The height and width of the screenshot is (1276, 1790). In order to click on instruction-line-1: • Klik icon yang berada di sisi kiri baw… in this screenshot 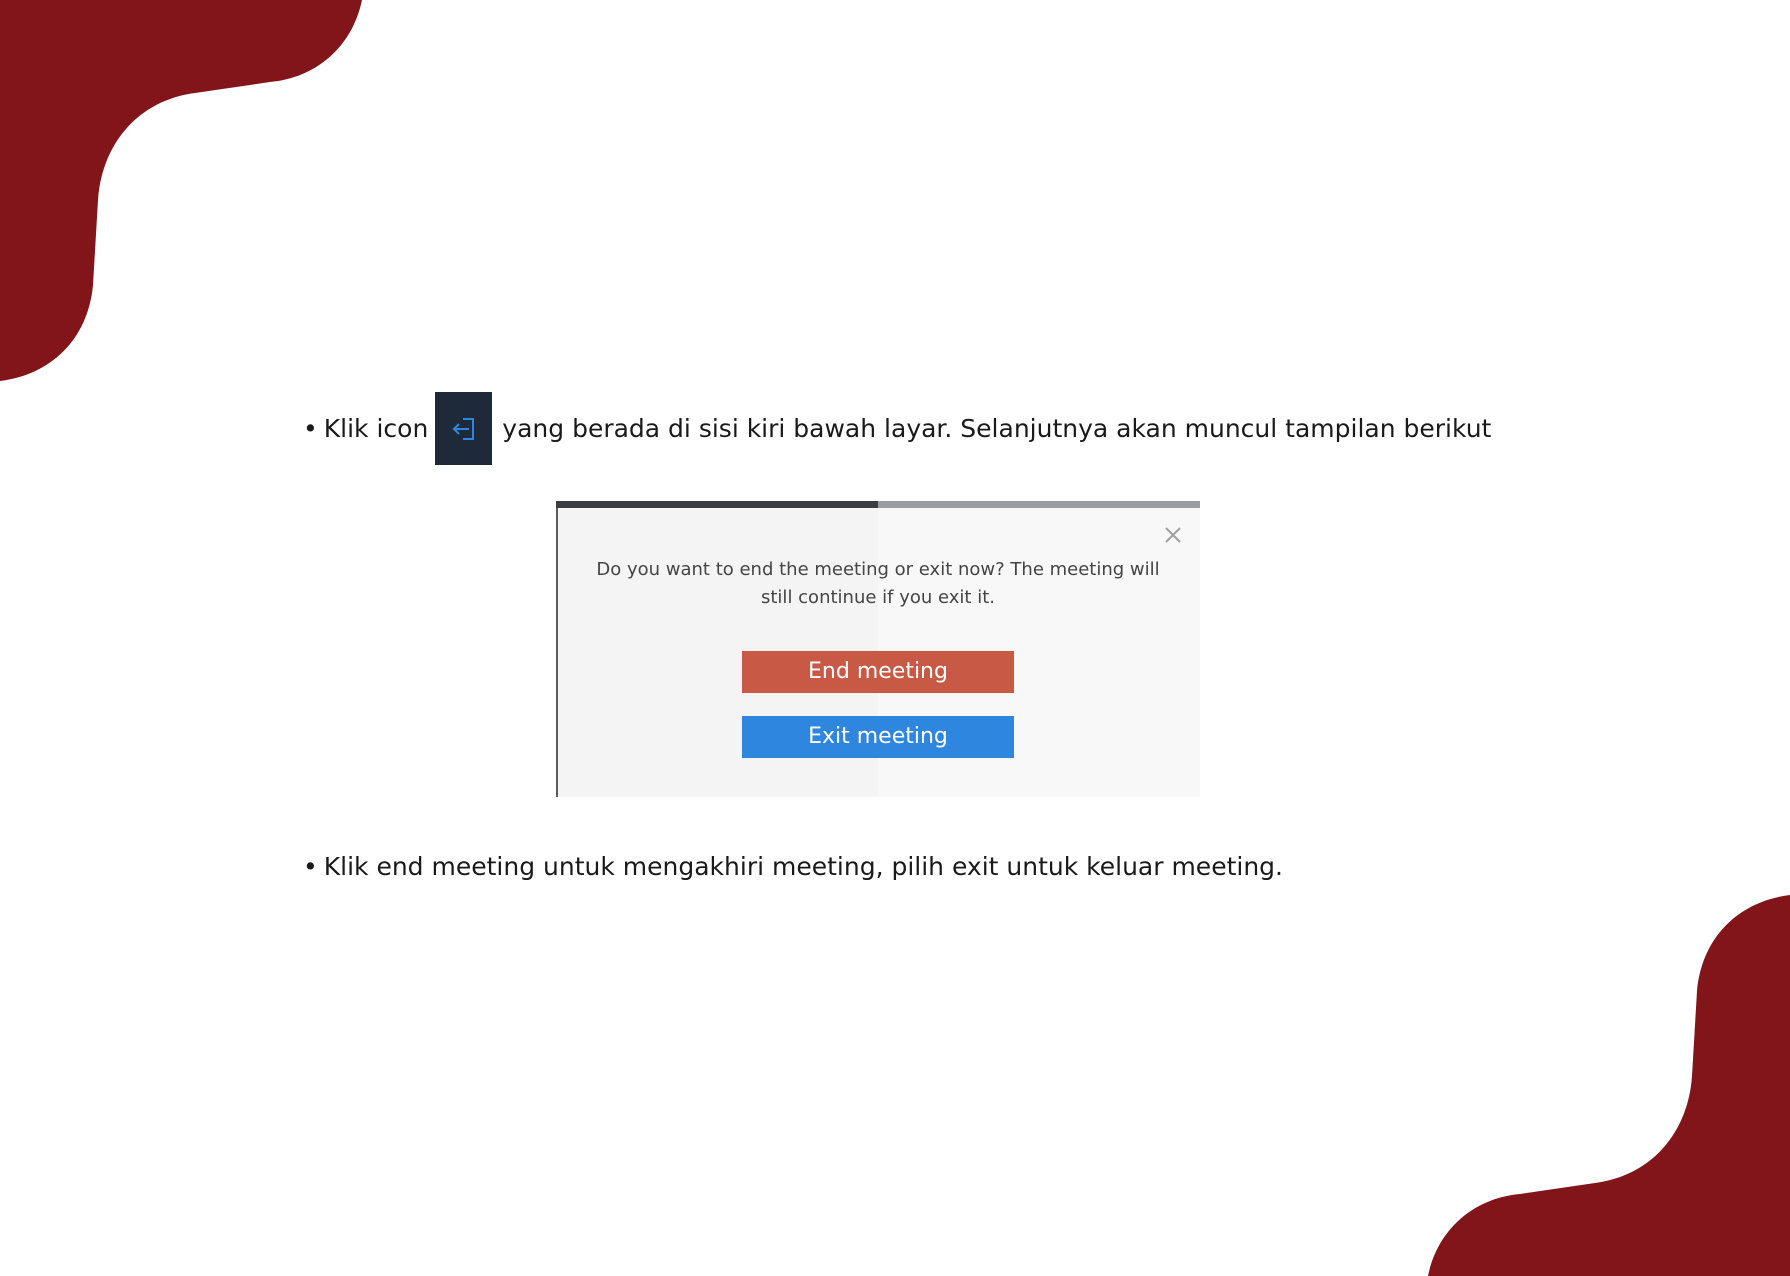, I will do `click(897, 428)`.